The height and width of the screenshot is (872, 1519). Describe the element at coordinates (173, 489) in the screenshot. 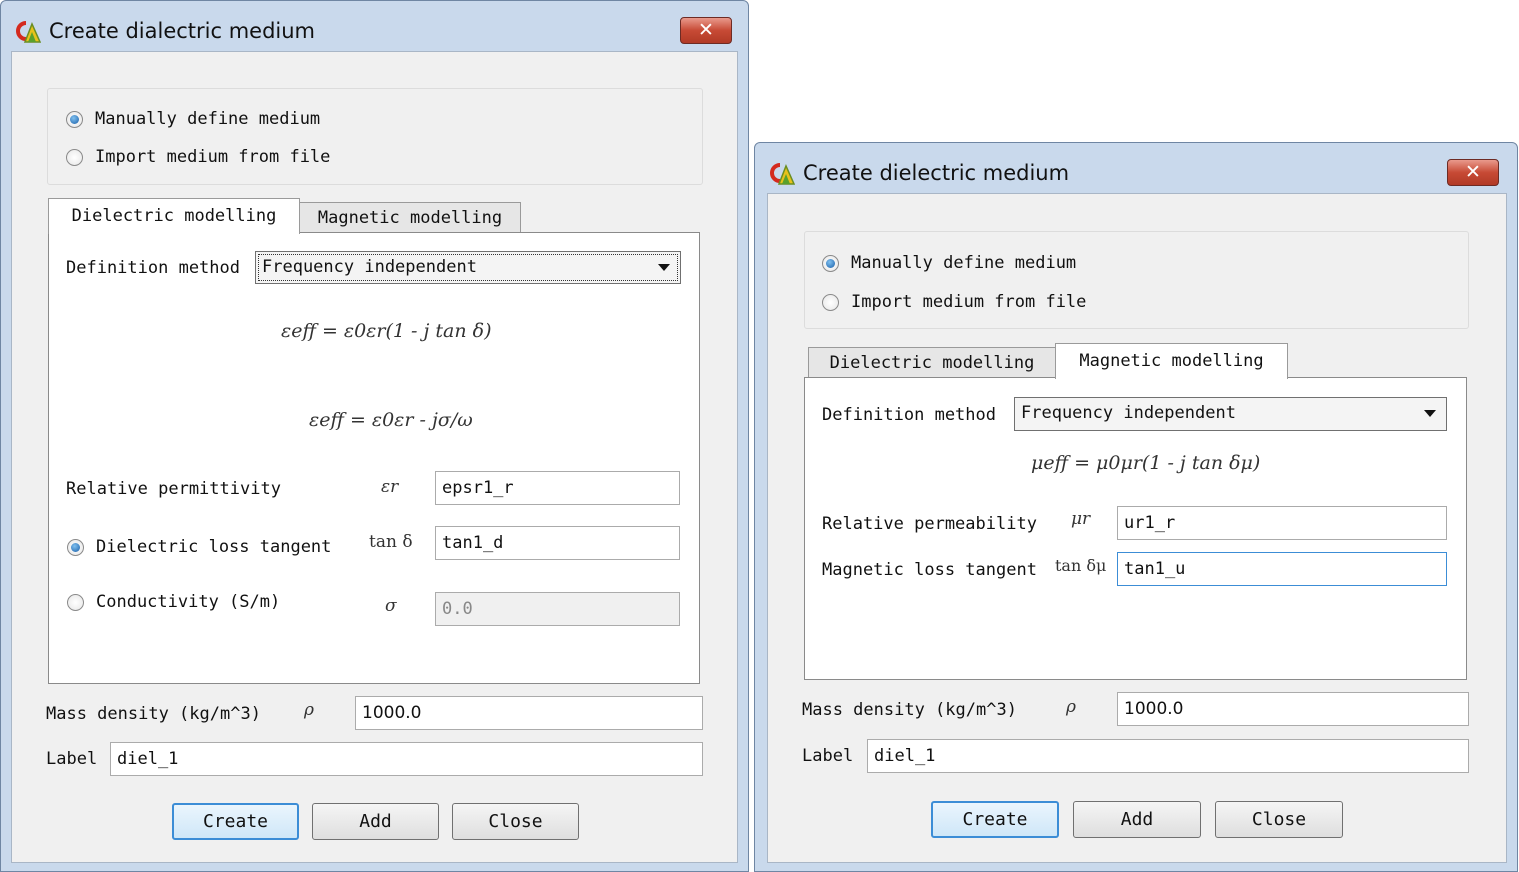

I see `left-relative-permittivity-label: Relative permittivity` at that location.